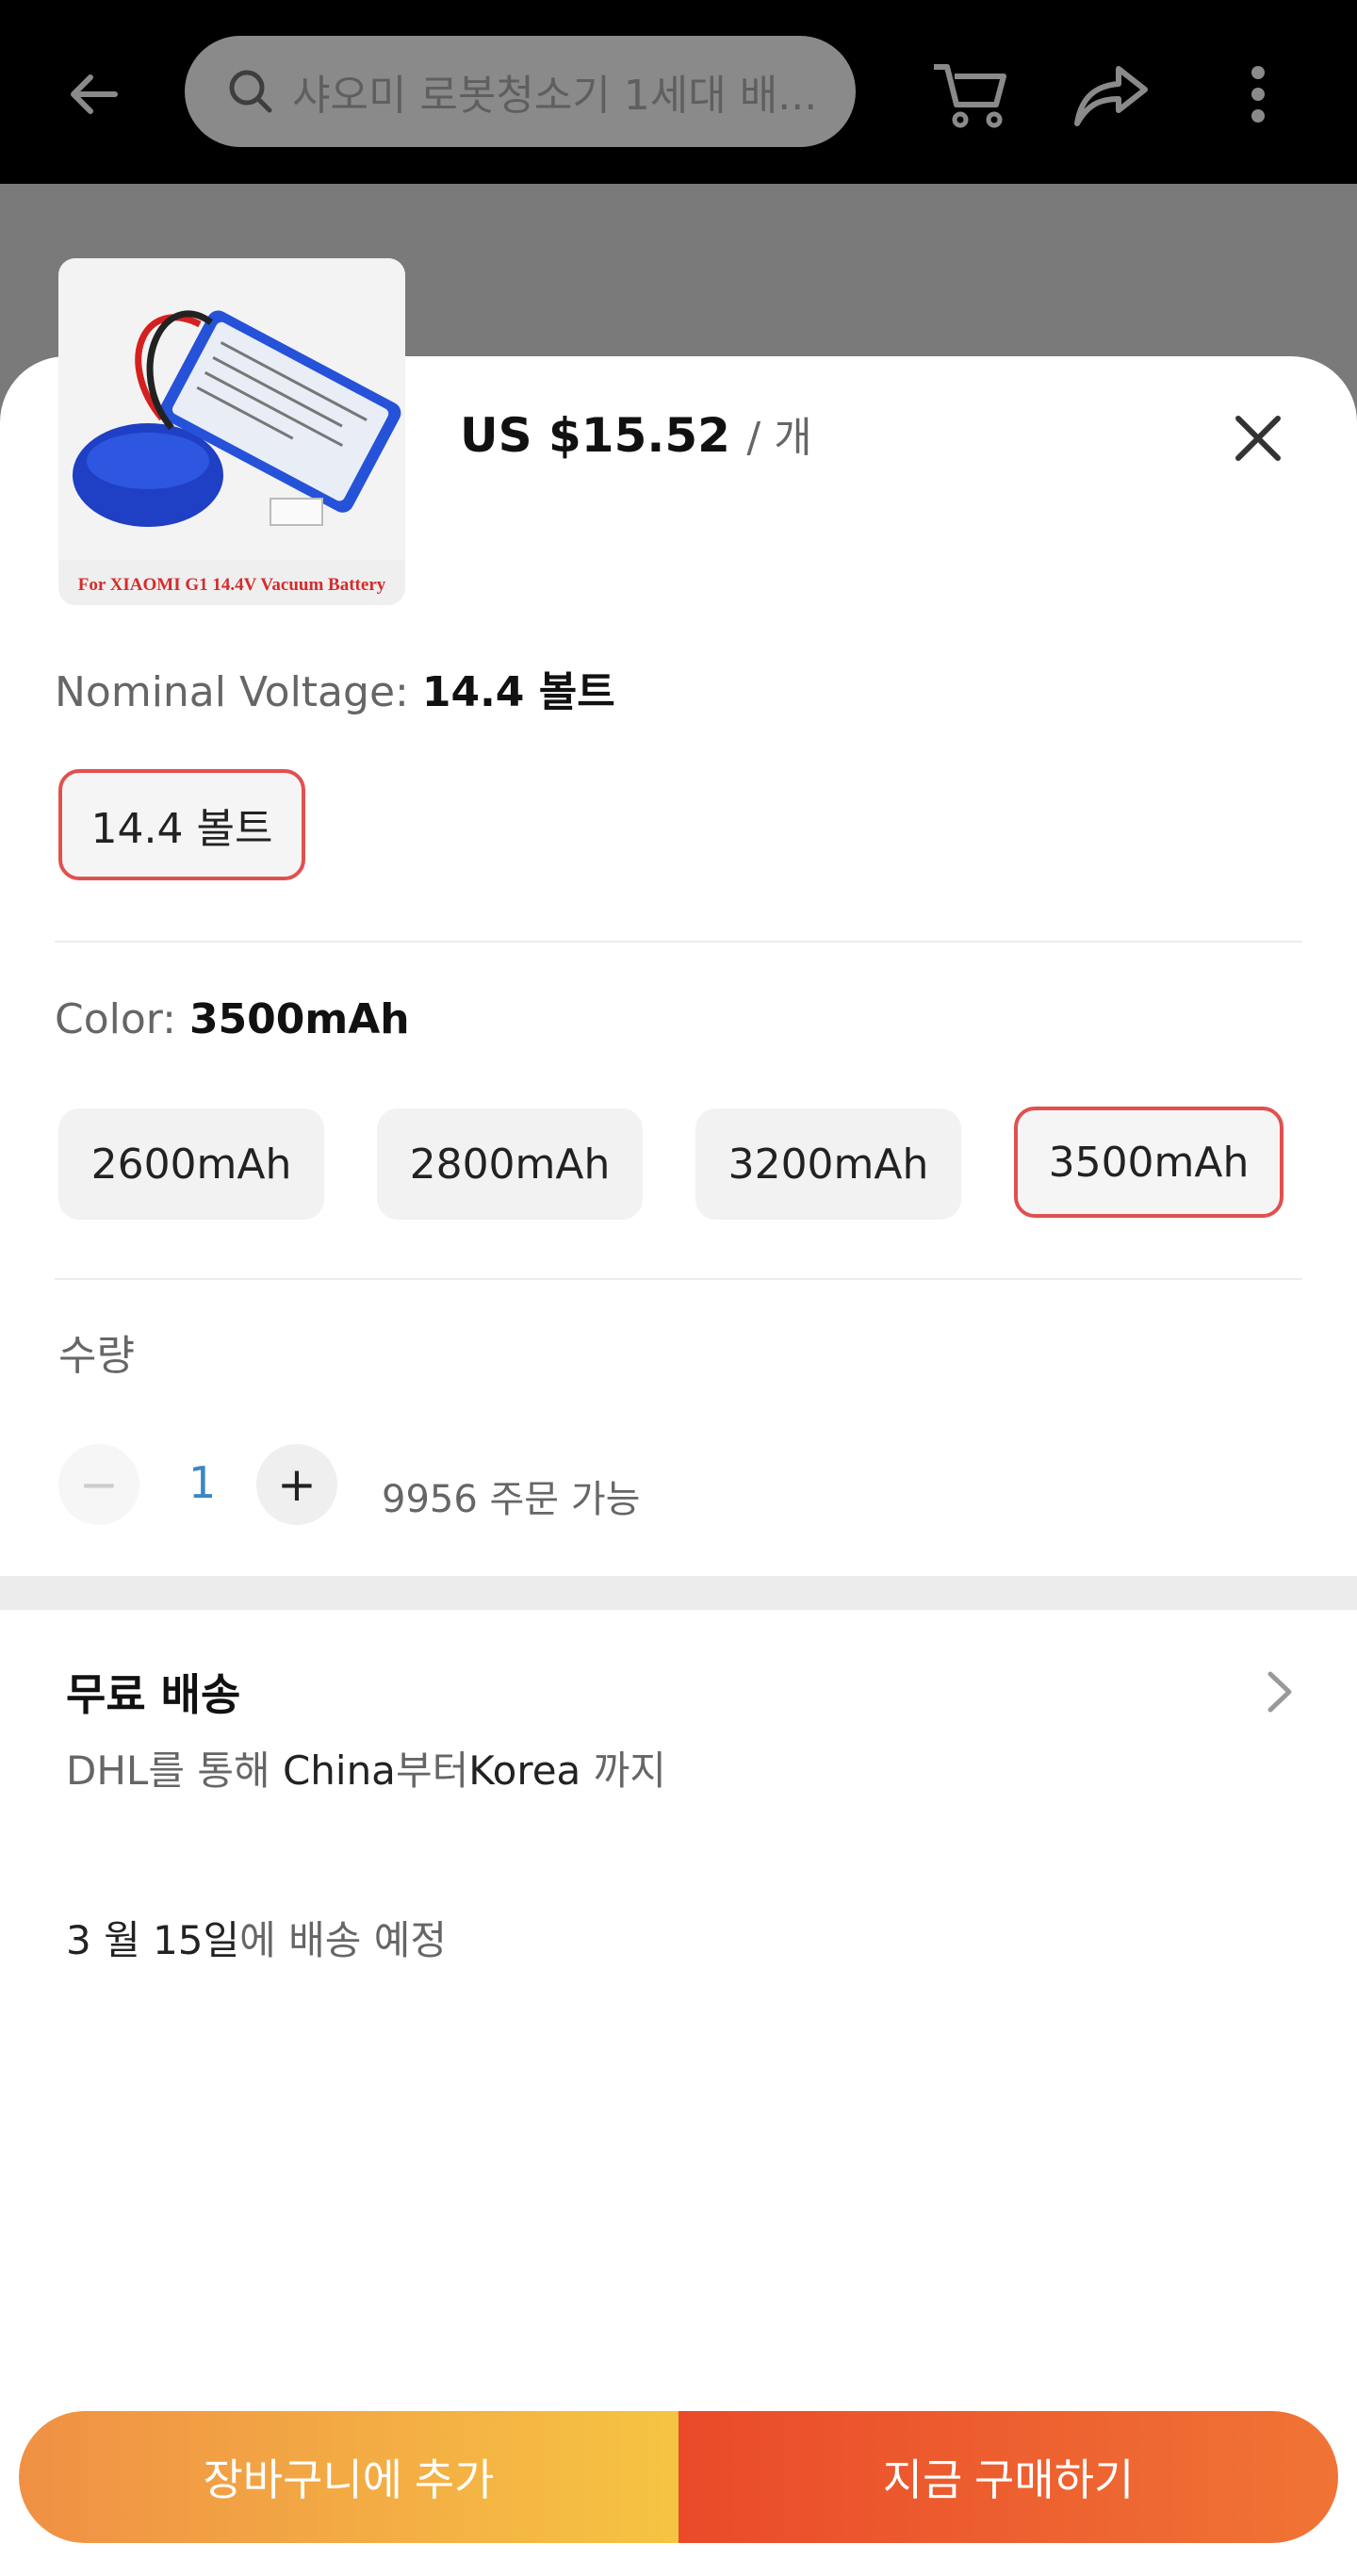  I want to click on color-label: Color: 3500mAh, so click(232, 1019).